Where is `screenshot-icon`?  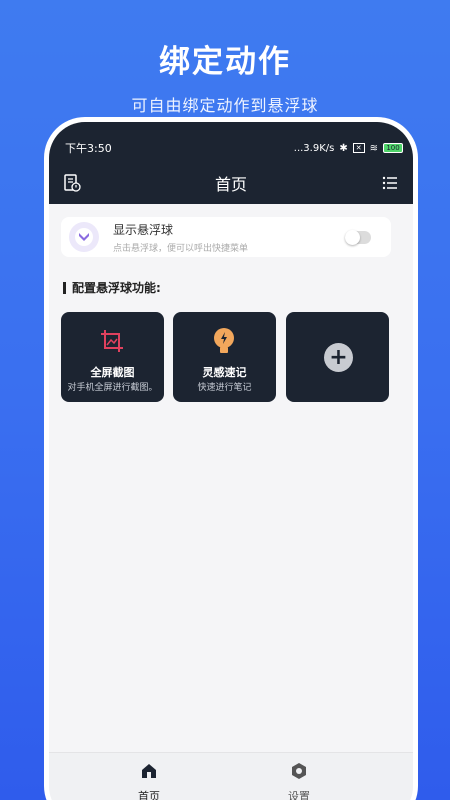
screenshot-icon is located at coordinates (112, 341).